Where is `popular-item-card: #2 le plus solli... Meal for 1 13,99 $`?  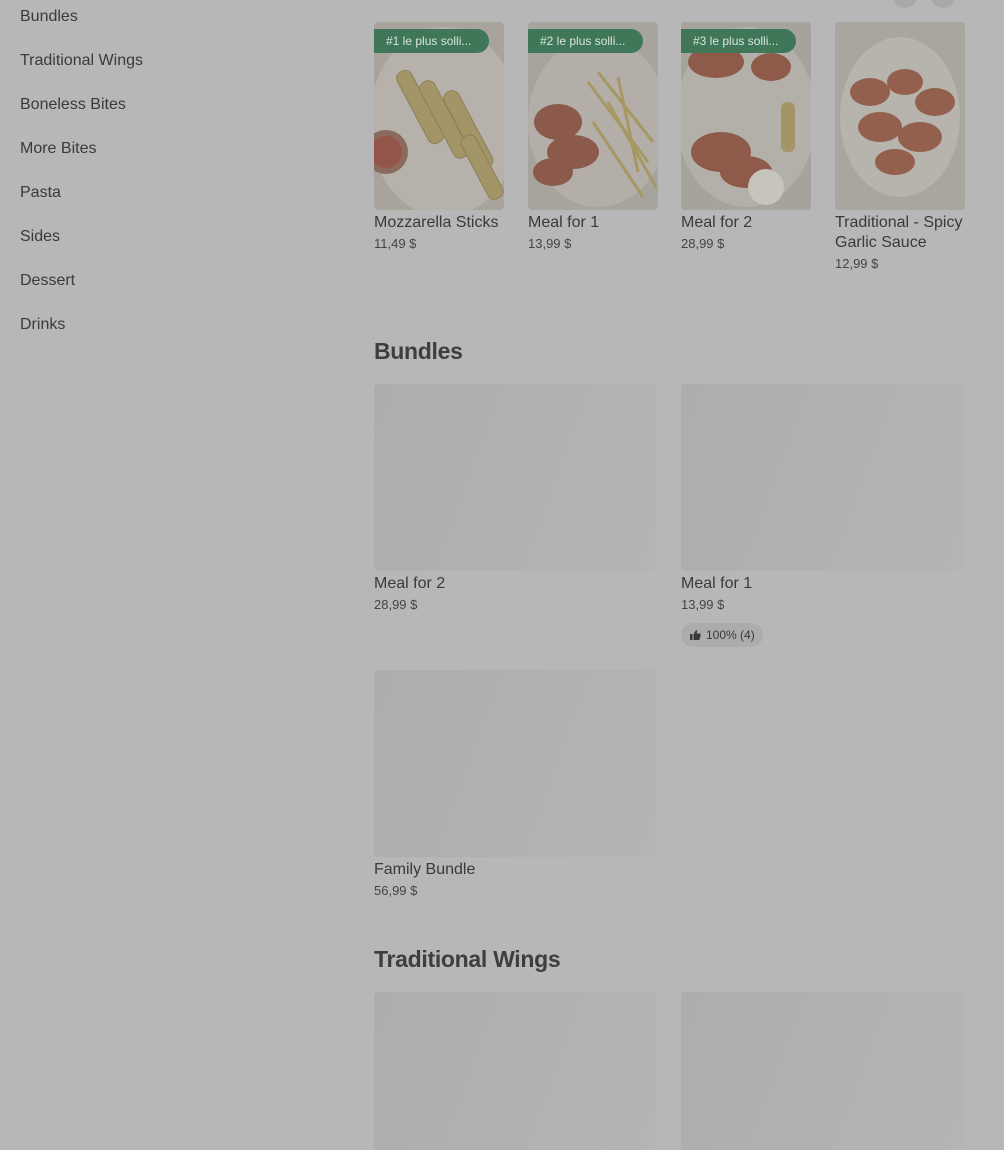 popular-item-card: #2 le plus solli... Meal for 1 13,99 $ is located at coordinates (593, 137).